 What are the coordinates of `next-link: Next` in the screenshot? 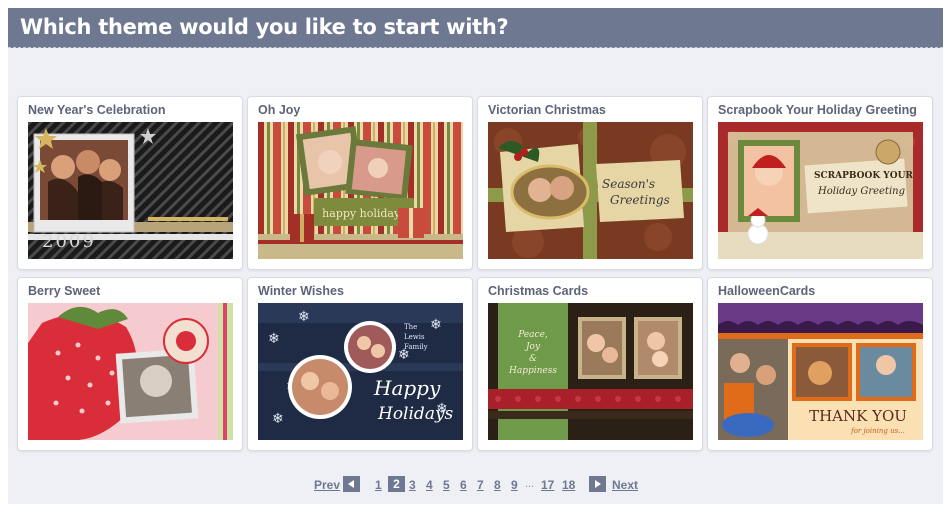 It's located at (625, 485).